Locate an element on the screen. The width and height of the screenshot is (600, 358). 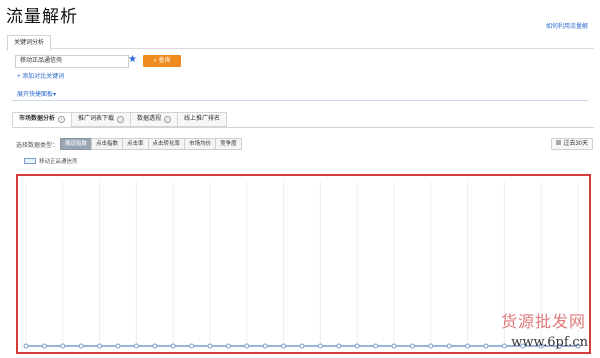
tab-label: 市场数据分析 is located at coordinates (37, 119).